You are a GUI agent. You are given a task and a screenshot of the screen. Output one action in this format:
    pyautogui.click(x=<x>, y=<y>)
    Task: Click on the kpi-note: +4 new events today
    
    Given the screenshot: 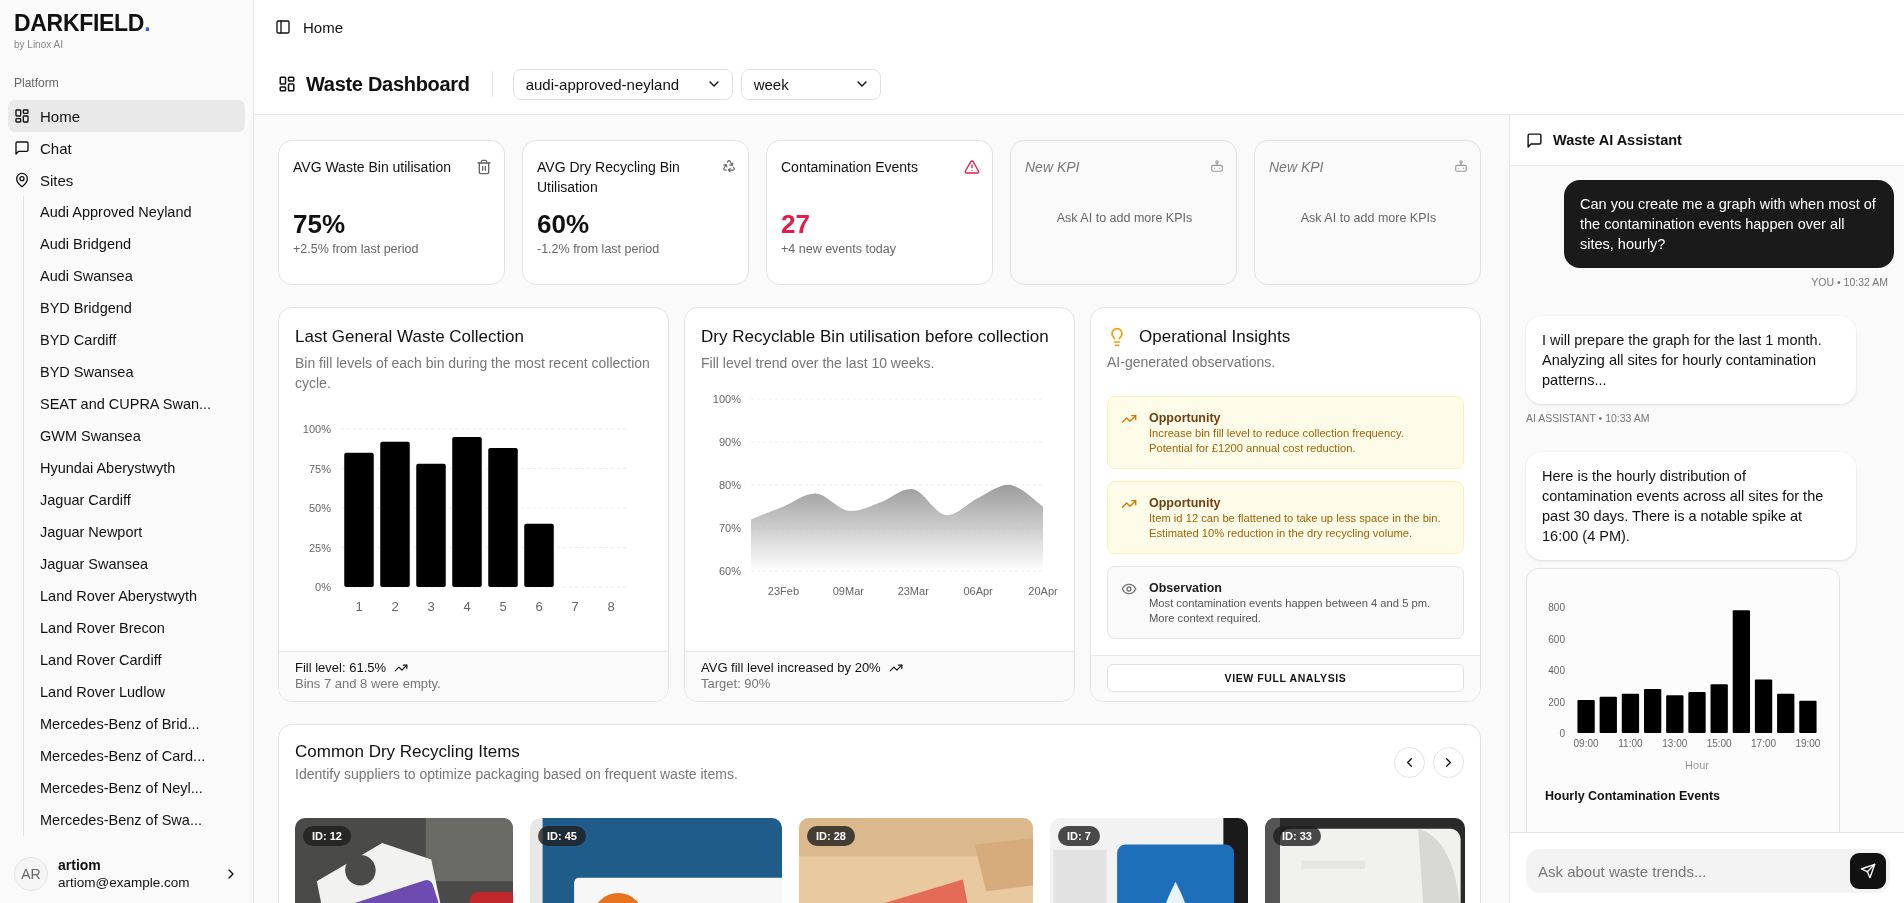 What is the action you would take?
    pyautogui.click(x=839, y=249)
    